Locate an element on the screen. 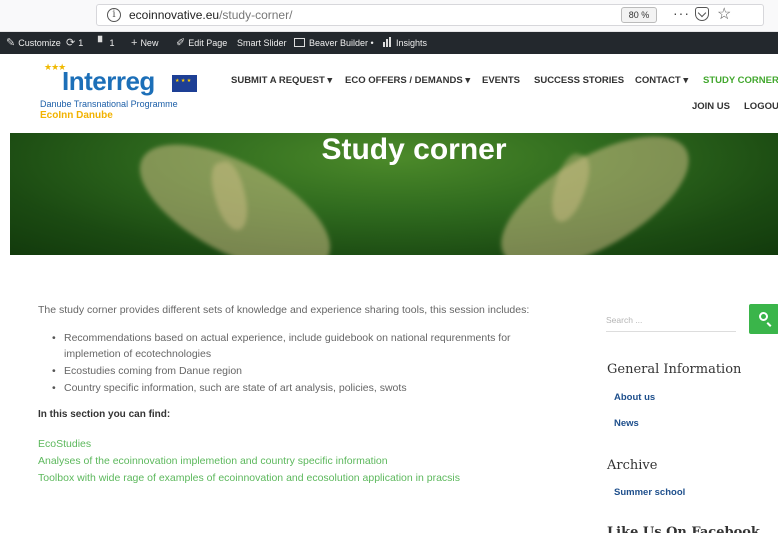 The width and height of the screenshot is (778, 533). list-item: Ecostudies coming from Danue region is located at coordinates (295, 371).